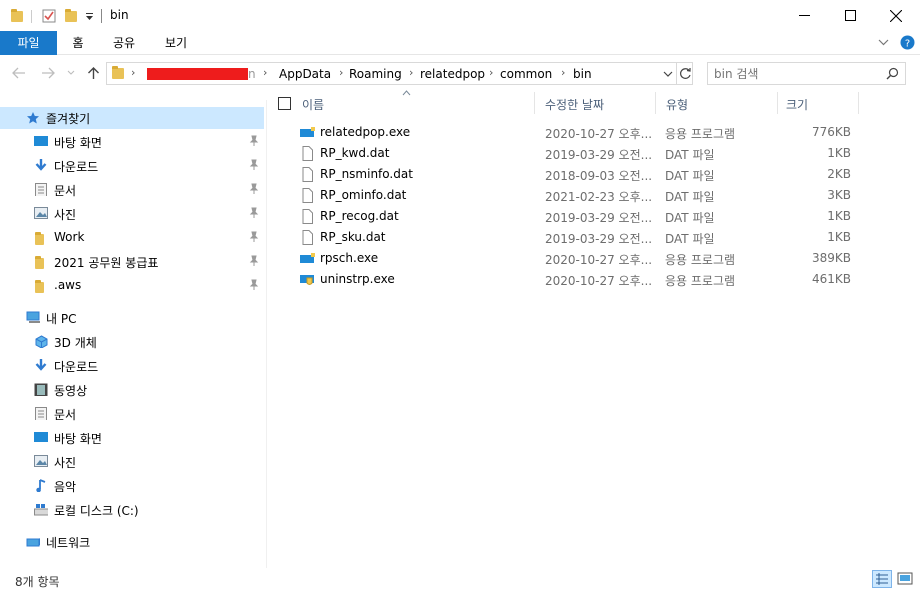  What do you see at coordinates (839, 195) in the screenshot?
I see `file-size: 3KB` at bounding box center [839, 195].